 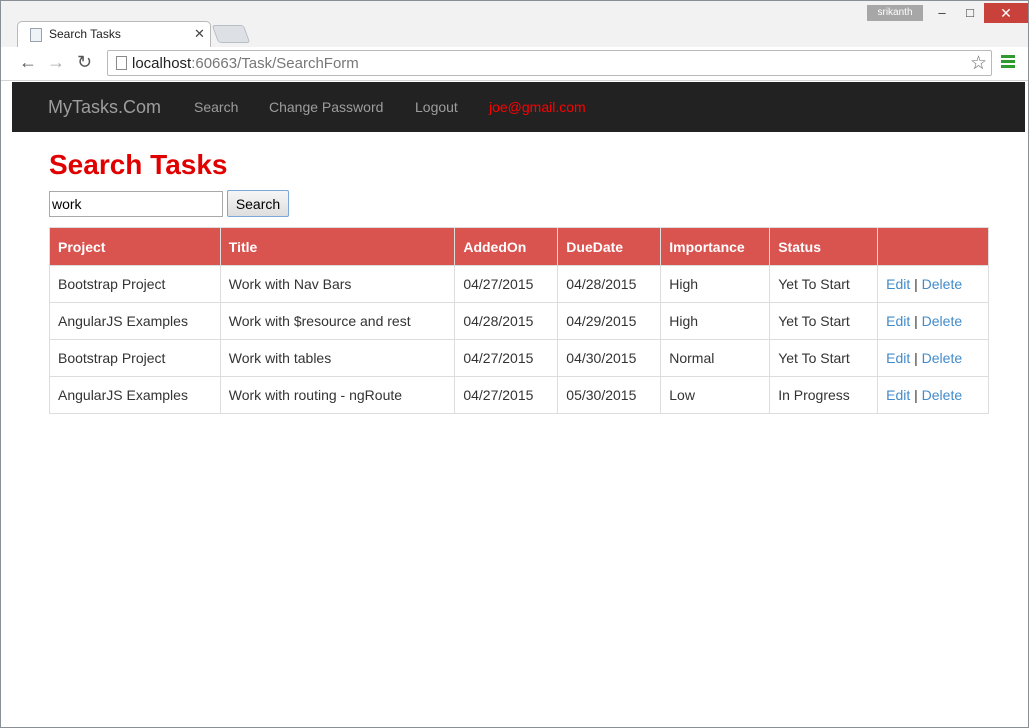 I want to click on cell-duedate: 04/29/2015, so click(x=609, y=321).